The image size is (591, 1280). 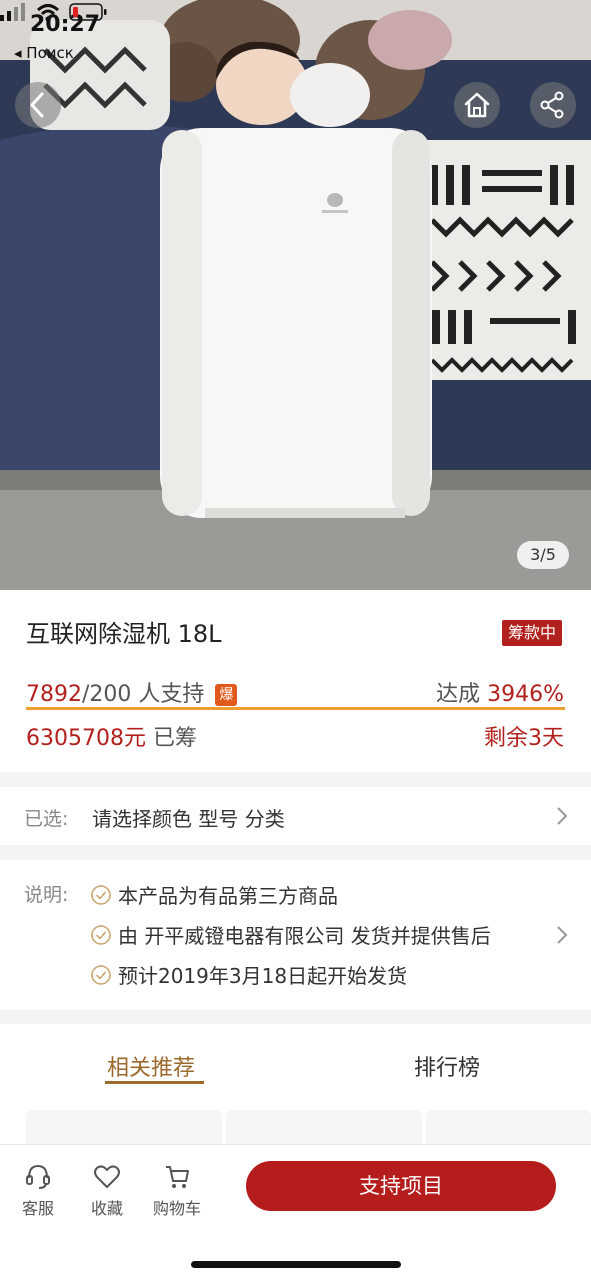 I want to click on funding-progress-fill, so click(x=295, y=708).